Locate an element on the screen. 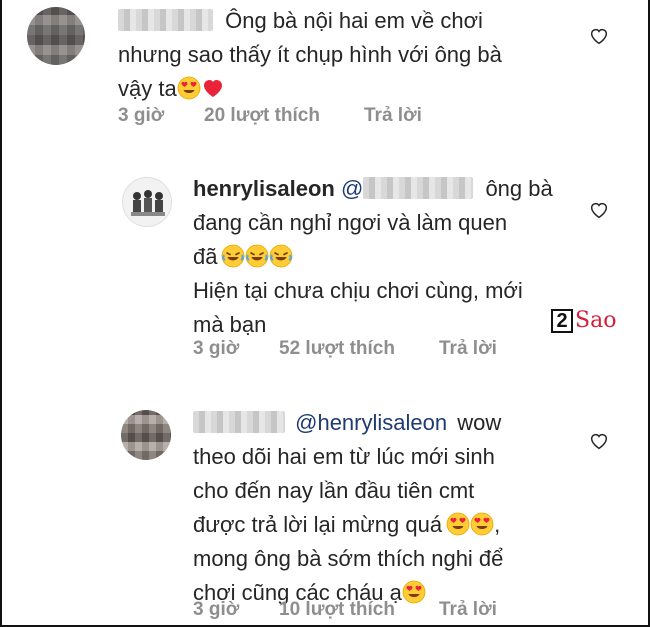 This screenshot has height=627, width=650. red-heart-emoji-icon is located at coordinates (213, 88).